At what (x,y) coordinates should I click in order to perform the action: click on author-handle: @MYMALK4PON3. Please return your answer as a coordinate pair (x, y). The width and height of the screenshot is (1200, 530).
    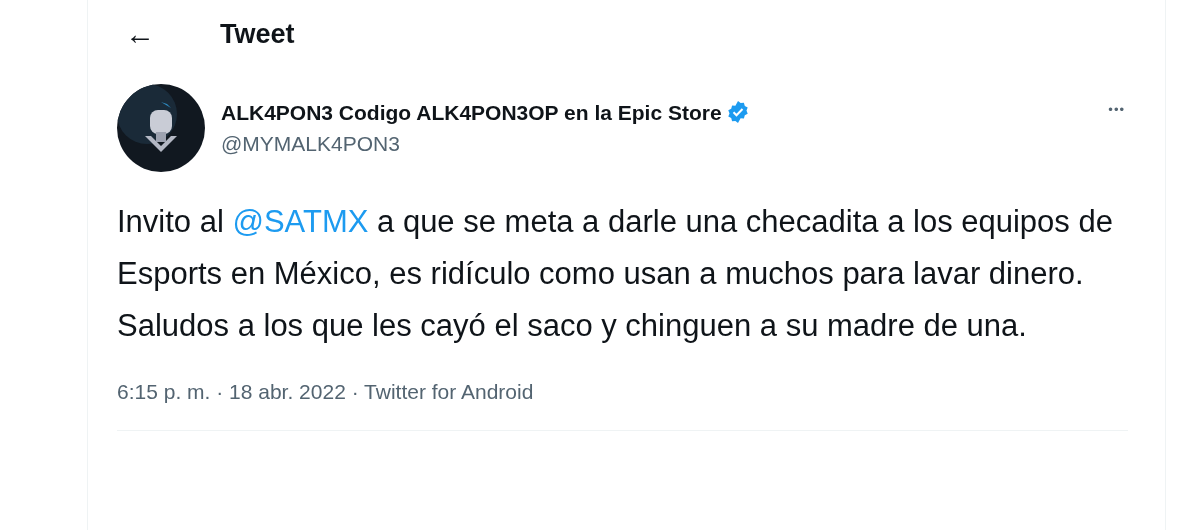
    Looking at the image, I should click on (665, 144).